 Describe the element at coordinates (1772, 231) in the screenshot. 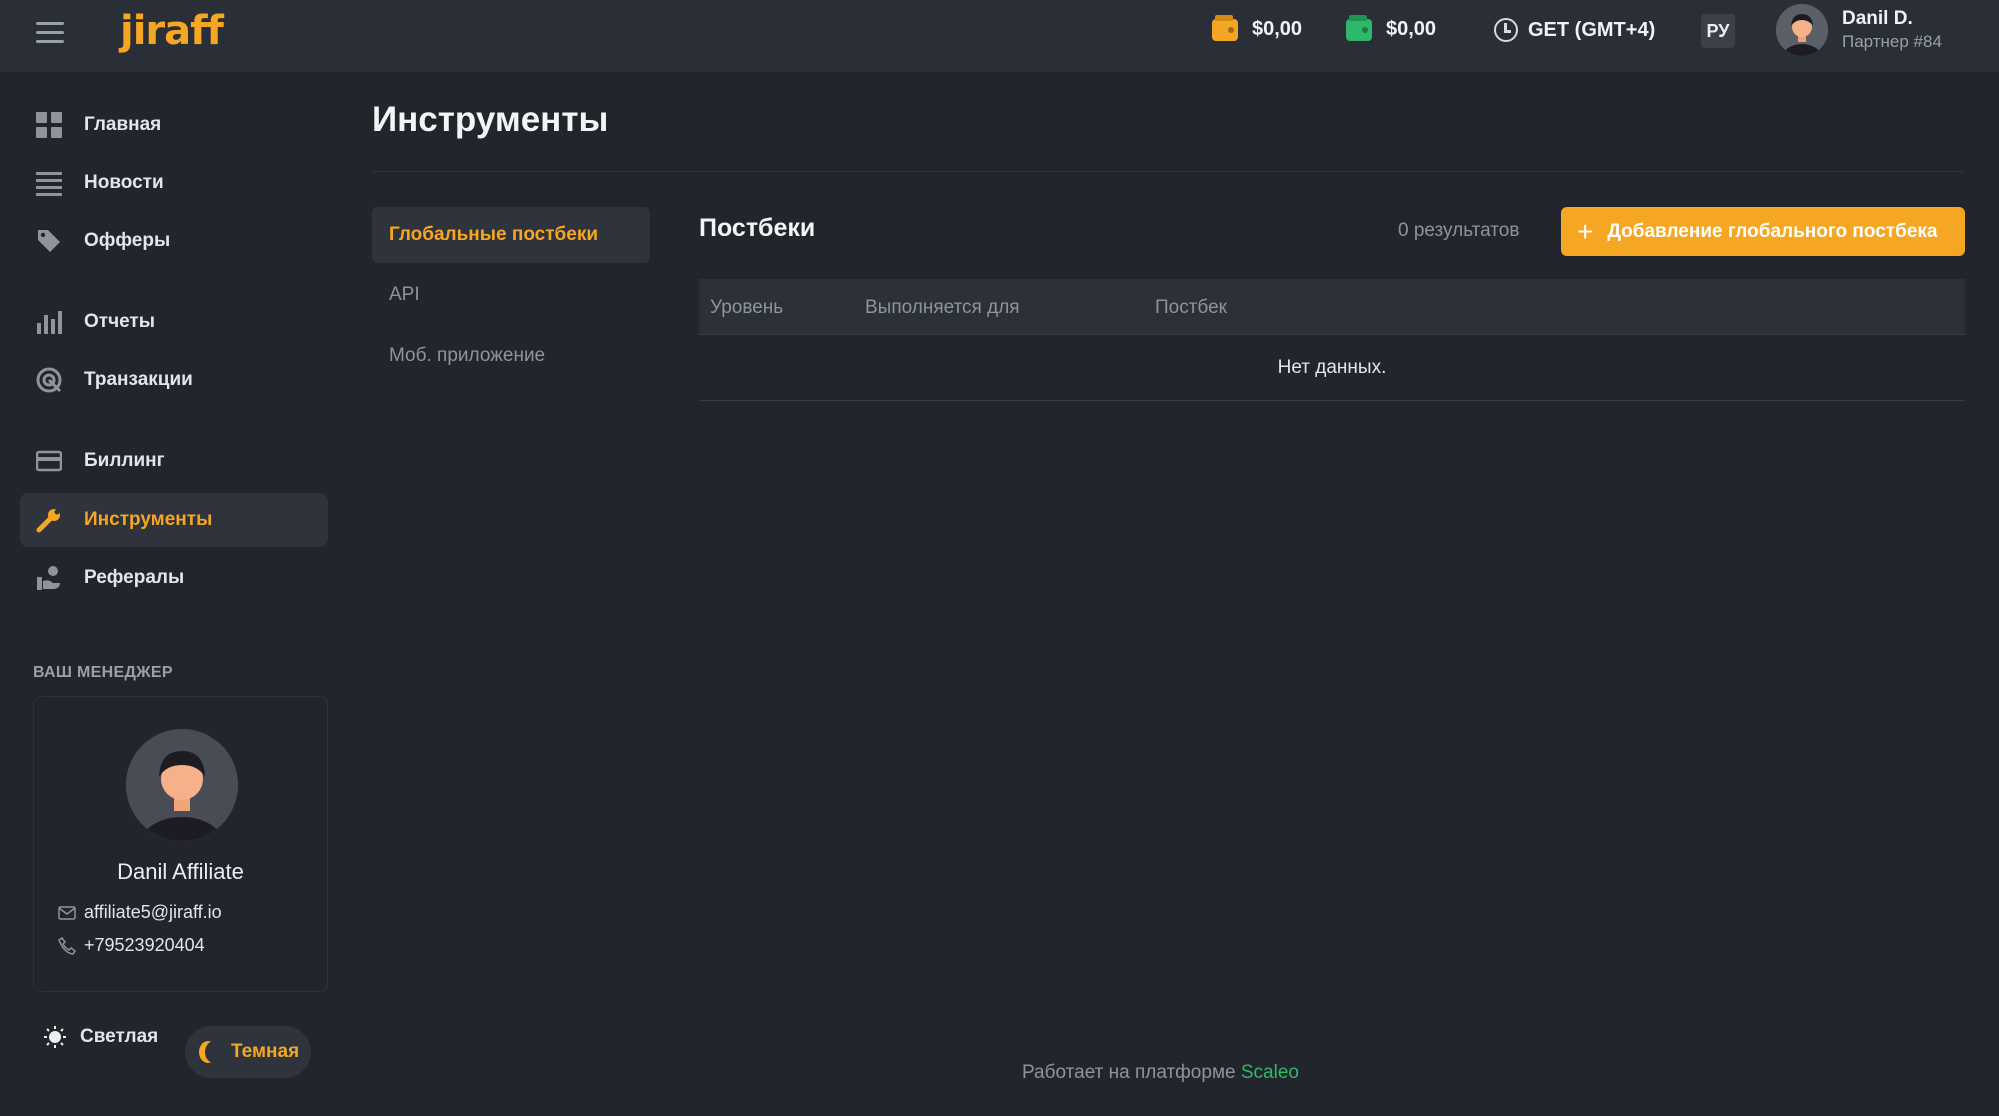

I see `add-button-label: Добавление глобального постбека` at that location.